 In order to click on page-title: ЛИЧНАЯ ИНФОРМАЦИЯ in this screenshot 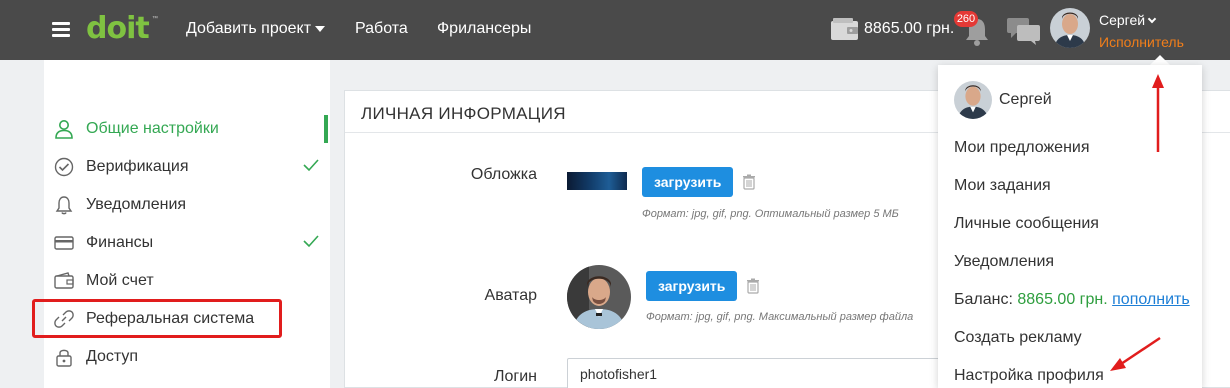, I will do `click(463, 113)`.